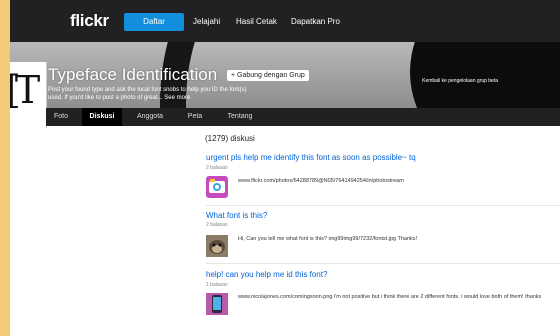  Describe the element at coordinates (154, 22) in the screenshot. I see `signup-button: Daftar` at that location.